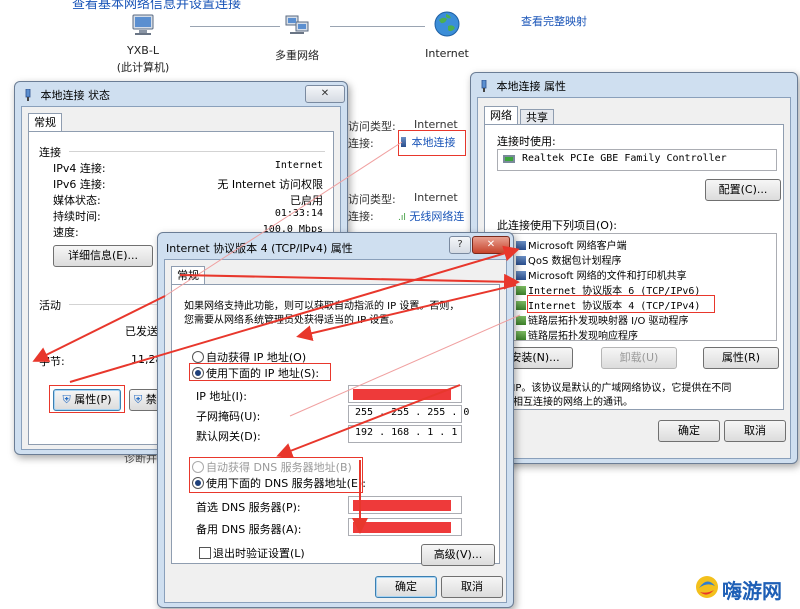 The width and height of the screenshot is (800, 609). What do you see at coordinates (752, 591) in the screenshot?
I see `watermark-text: 嗨游网` at bounding box center [752, 591].